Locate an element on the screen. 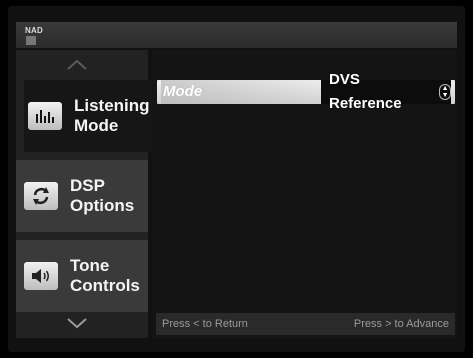 The width and height of the screenshot is (473, 358). bar-graph-icon is located at coordinates (45, 116).